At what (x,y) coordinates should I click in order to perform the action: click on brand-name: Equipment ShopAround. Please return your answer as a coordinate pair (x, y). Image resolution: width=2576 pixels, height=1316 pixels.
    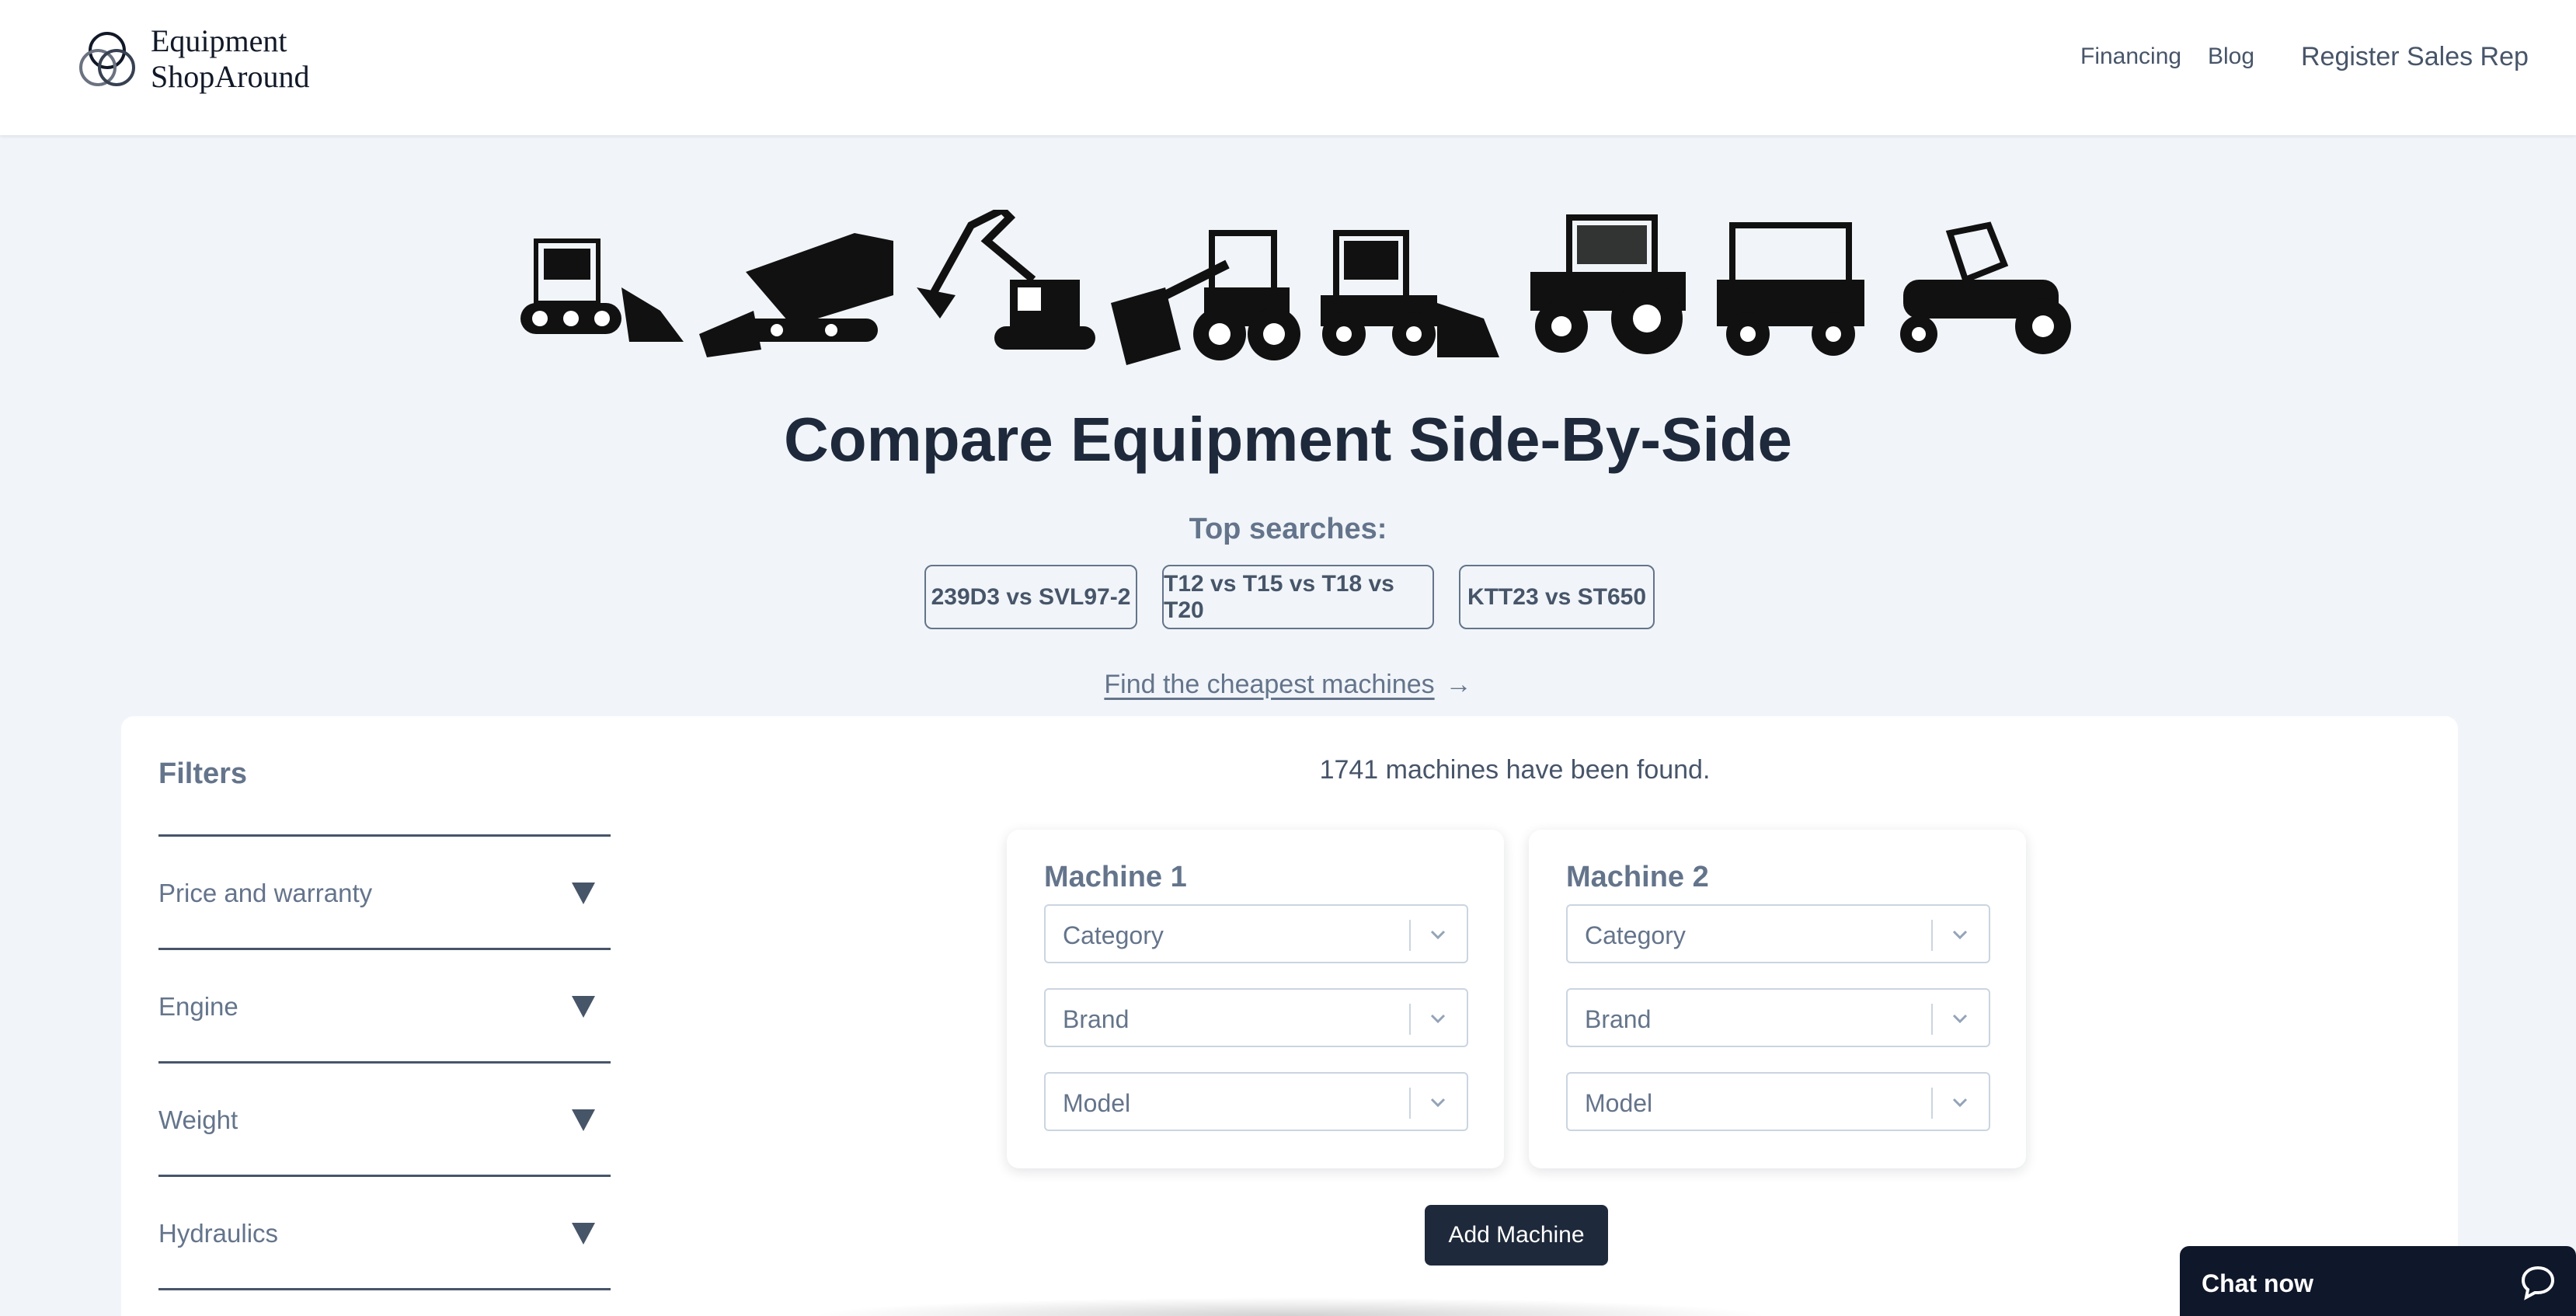
    Looking at the image, I should click on (230, 59).